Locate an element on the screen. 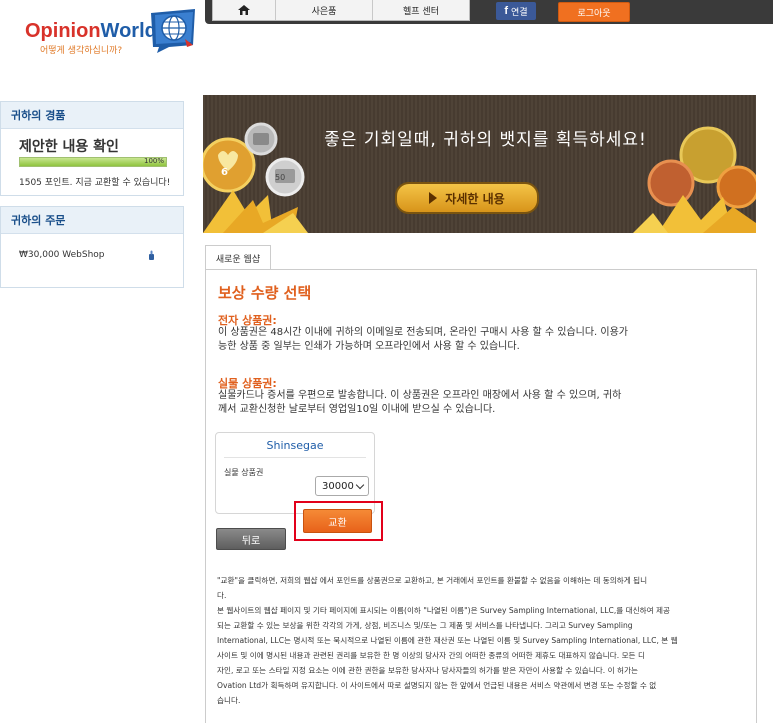 The width and height of the screenshot is (773, 723). fine-print-line: 다. is located at coordinates (222, 595).